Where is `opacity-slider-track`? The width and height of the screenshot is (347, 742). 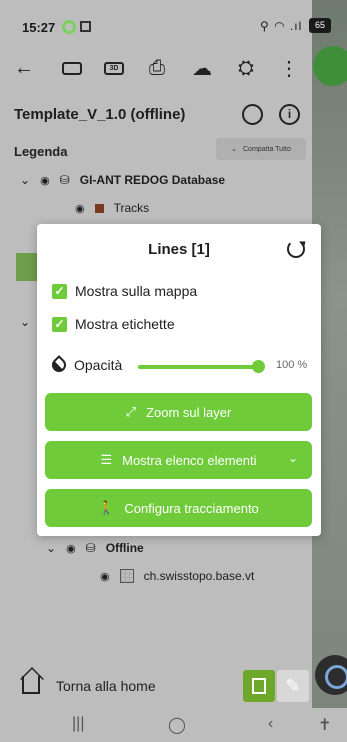
opacity-slider-track is located at coordinates (198, 367).